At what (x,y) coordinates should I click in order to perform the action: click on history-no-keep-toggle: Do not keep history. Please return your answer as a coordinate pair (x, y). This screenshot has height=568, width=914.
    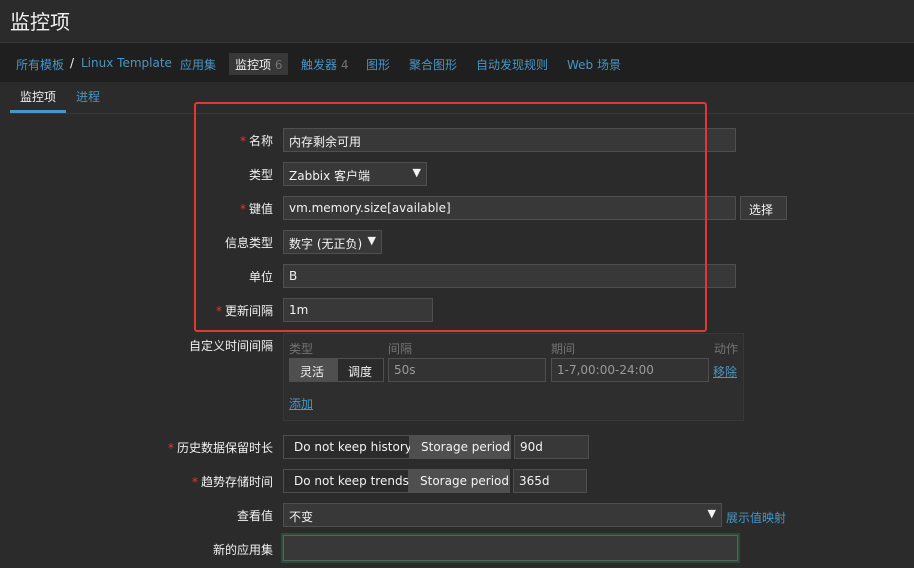
    Looking at the image, I should click on (347, 447).